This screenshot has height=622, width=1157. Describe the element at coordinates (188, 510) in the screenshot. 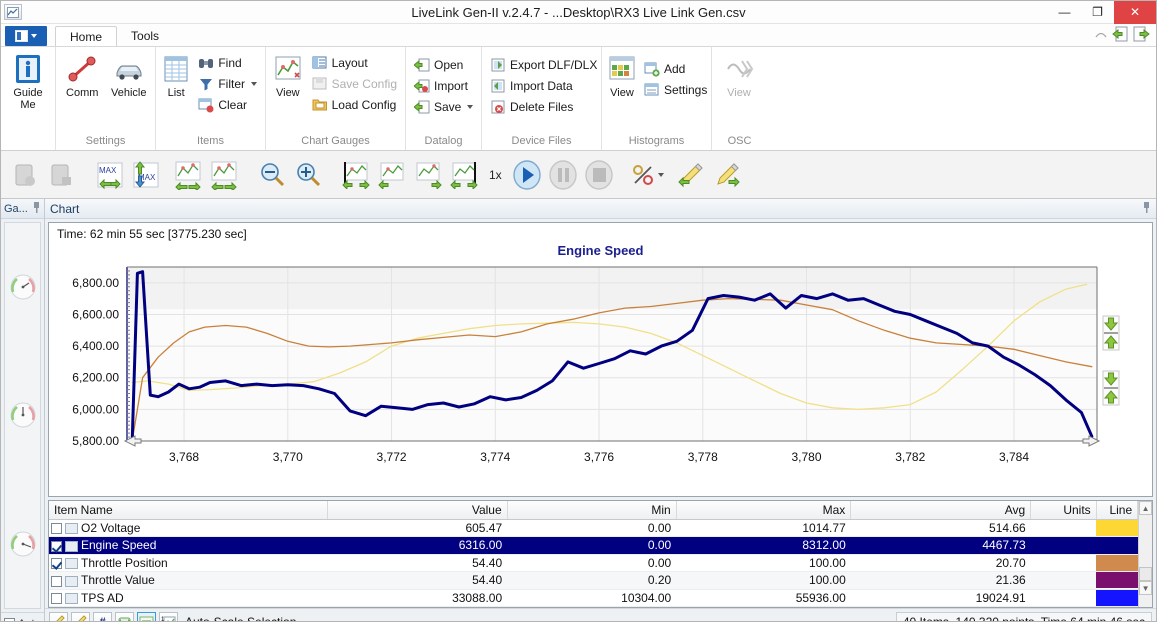

I see `col-item-name: Item Name` at that location.